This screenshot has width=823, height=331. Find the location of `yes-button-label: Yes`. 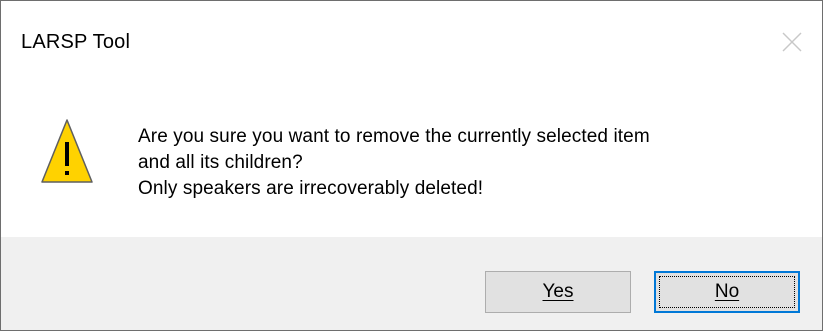

yes-button-label: Yes is located at coordinates (558, 291).